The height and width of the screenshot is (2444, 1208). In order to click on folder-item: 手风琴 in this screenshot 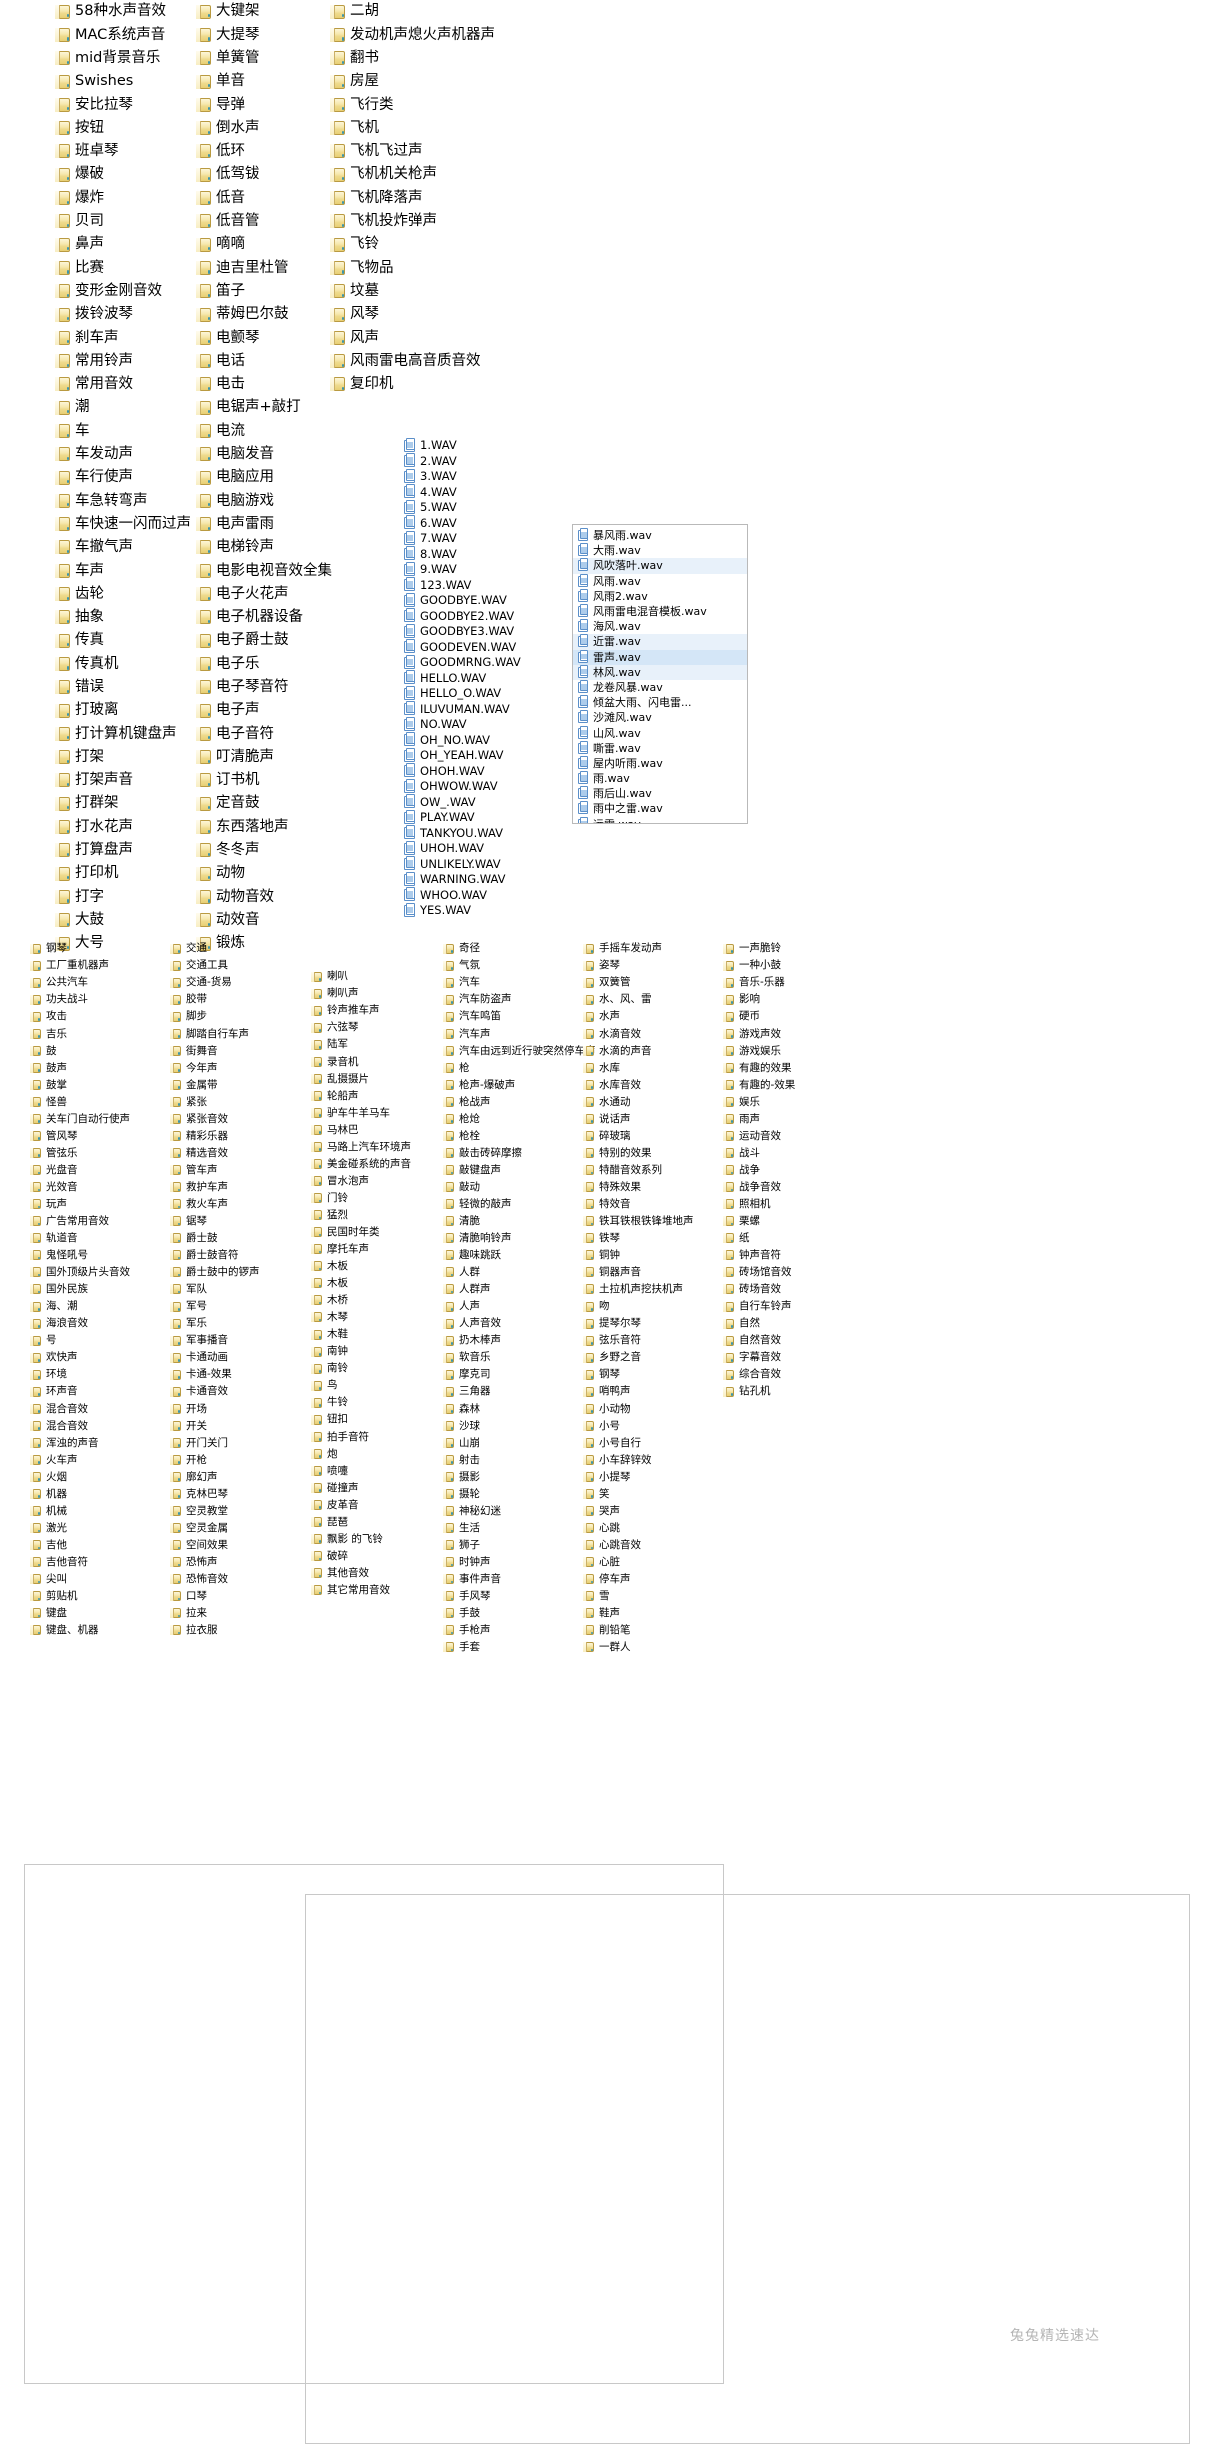, I will do `click(519, 1596)`.